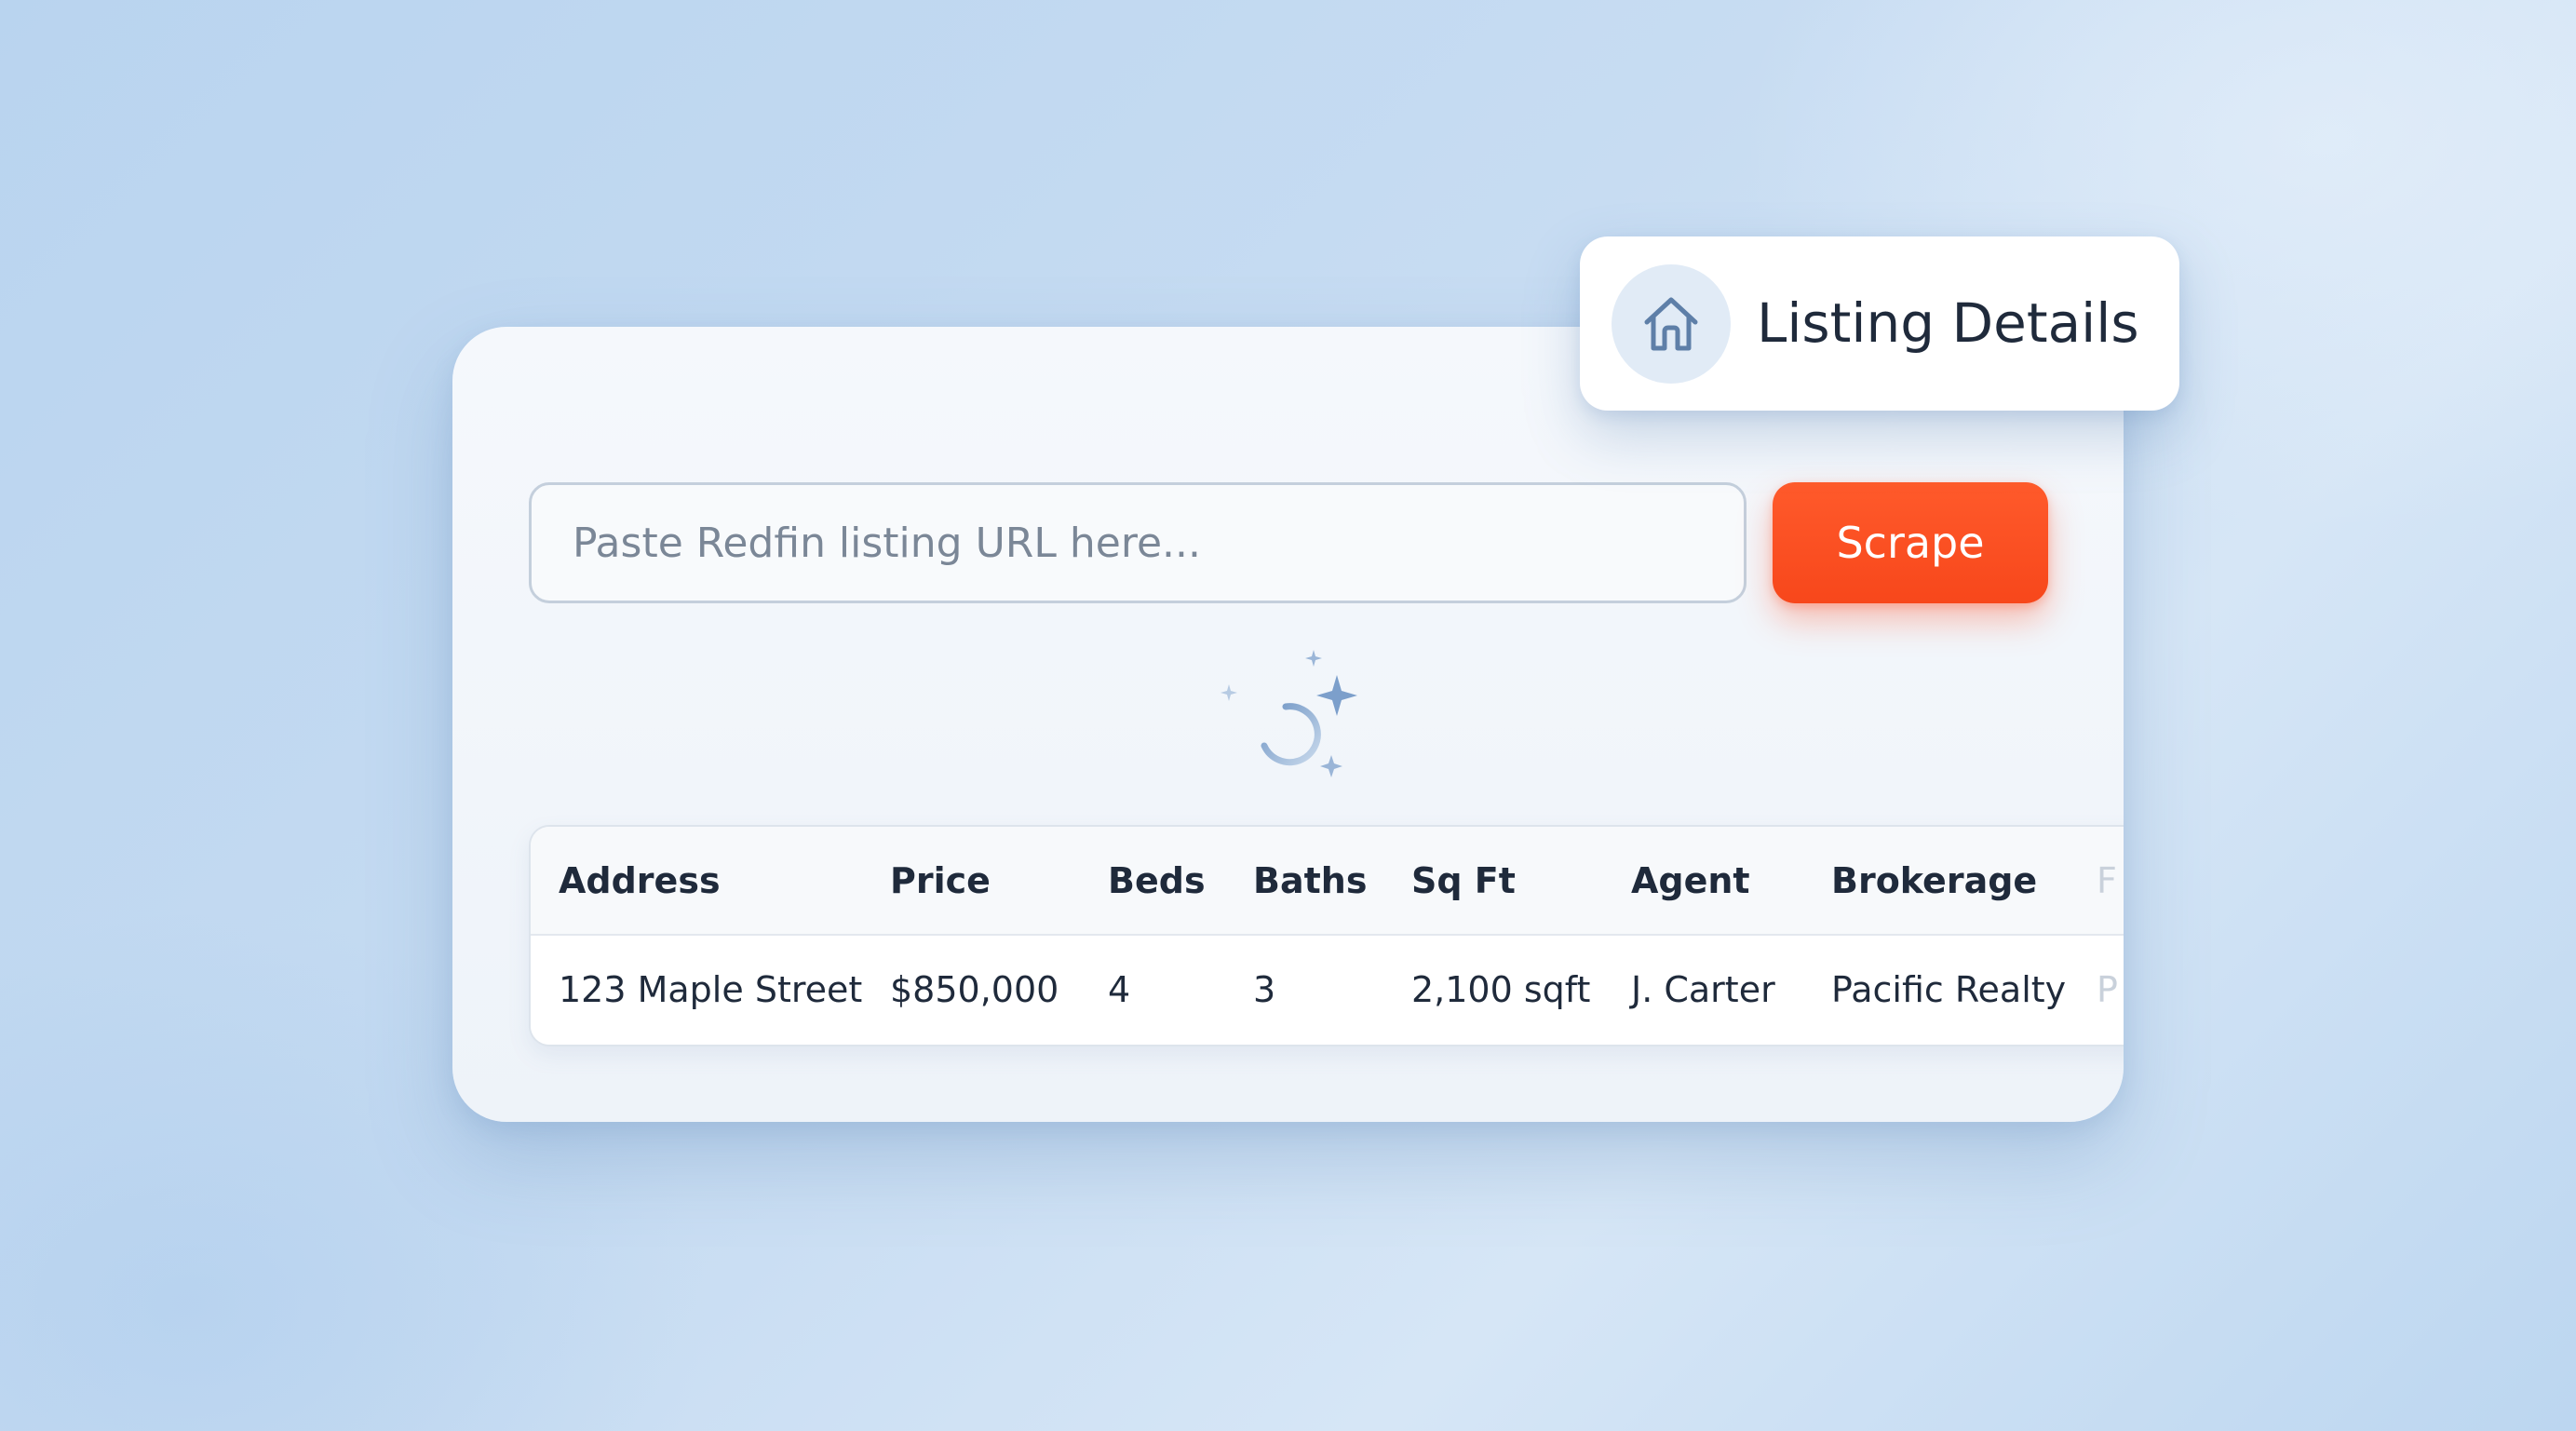 The height and width of the screenshot is (1431, 2576). I want to click on cell-overflow: P, so click(2107, 989).